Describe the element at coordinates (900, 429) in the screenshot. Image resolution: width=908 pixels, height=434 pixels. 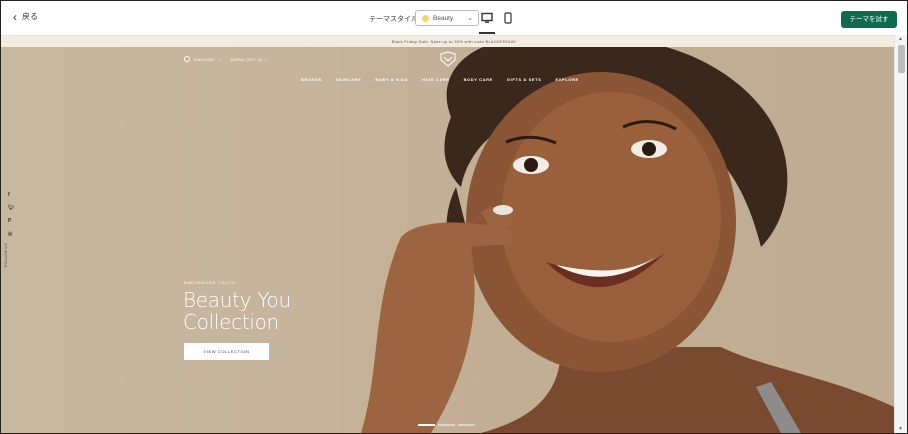
I see `scroll-down-icon: ▼` at that location.